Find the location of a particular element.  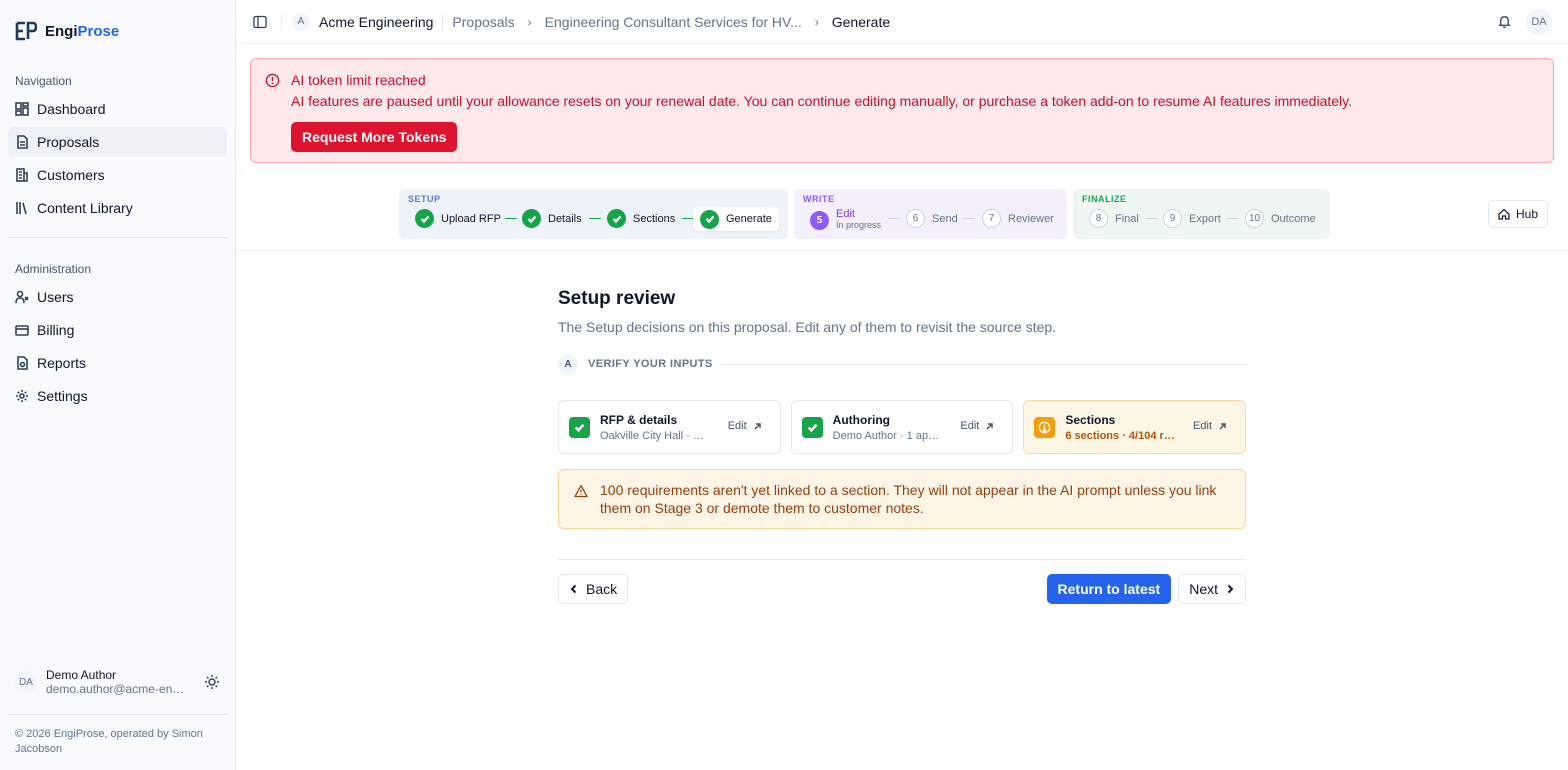

admin-heading: Administration is located at coordinates (53, 269).